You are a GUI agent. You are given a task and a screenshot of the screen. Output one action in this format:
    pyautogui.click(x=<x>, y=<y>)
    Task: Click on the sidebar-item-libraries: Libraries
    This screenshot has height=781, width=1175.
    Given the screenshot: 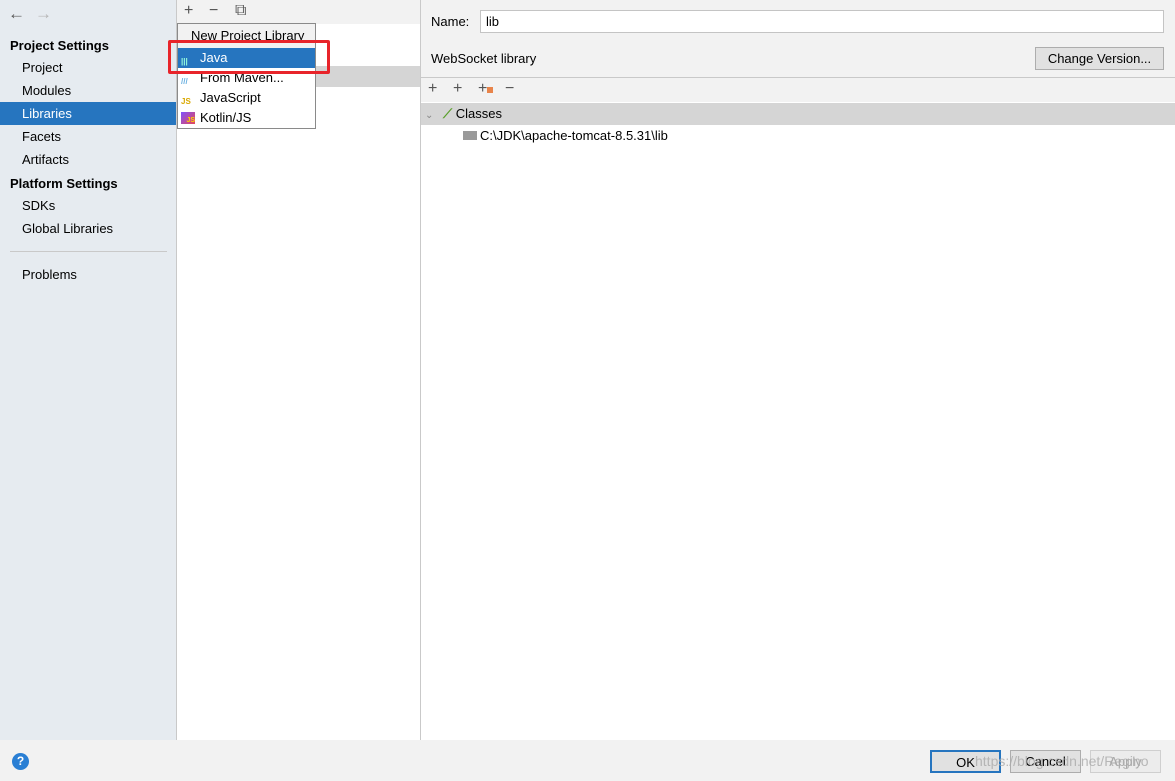 What is the action you would take?
    pyautogui.click(x=88, y=113)
    